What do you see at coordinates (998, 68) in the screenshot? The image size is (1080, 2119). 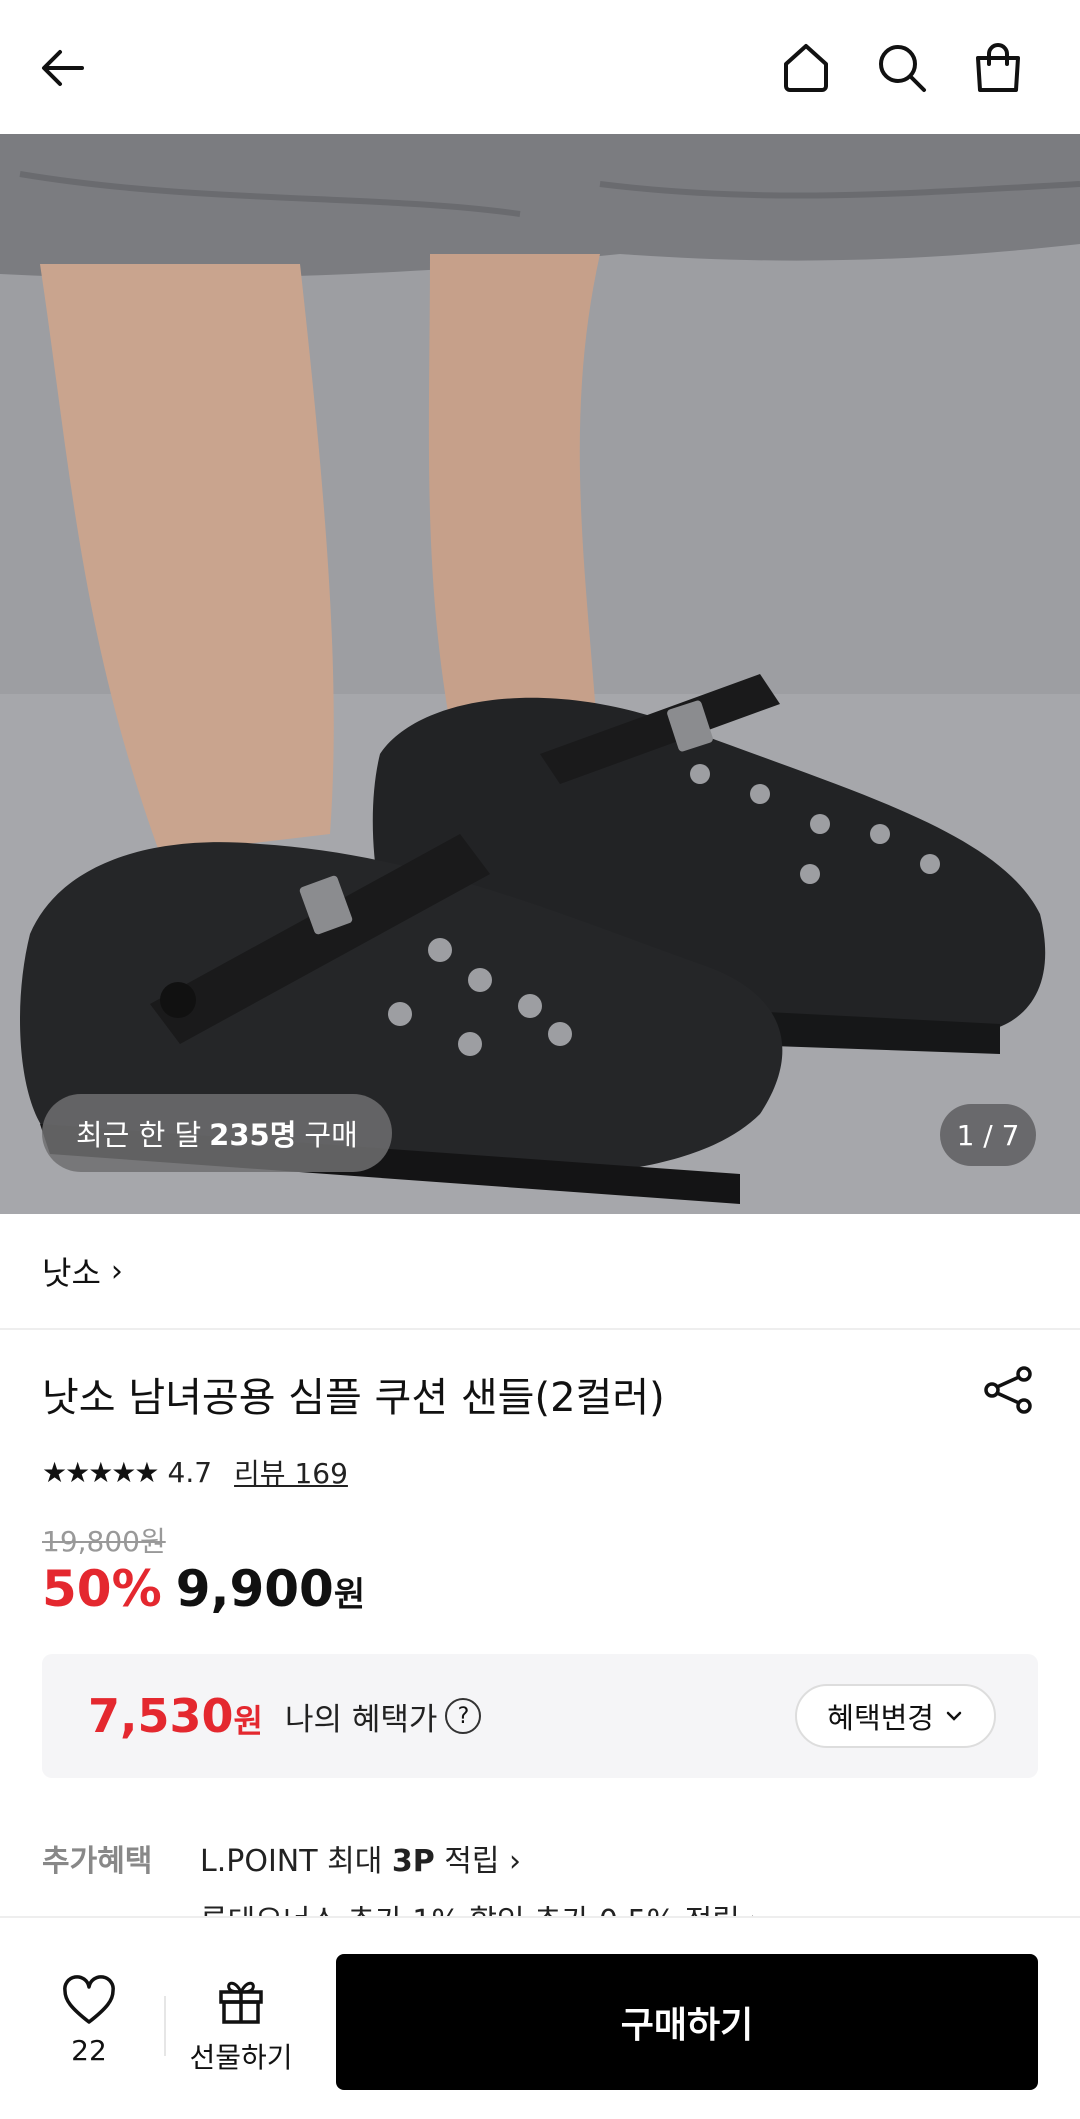 I see `shopping-bag-icon` at bounding box center [998, 68].